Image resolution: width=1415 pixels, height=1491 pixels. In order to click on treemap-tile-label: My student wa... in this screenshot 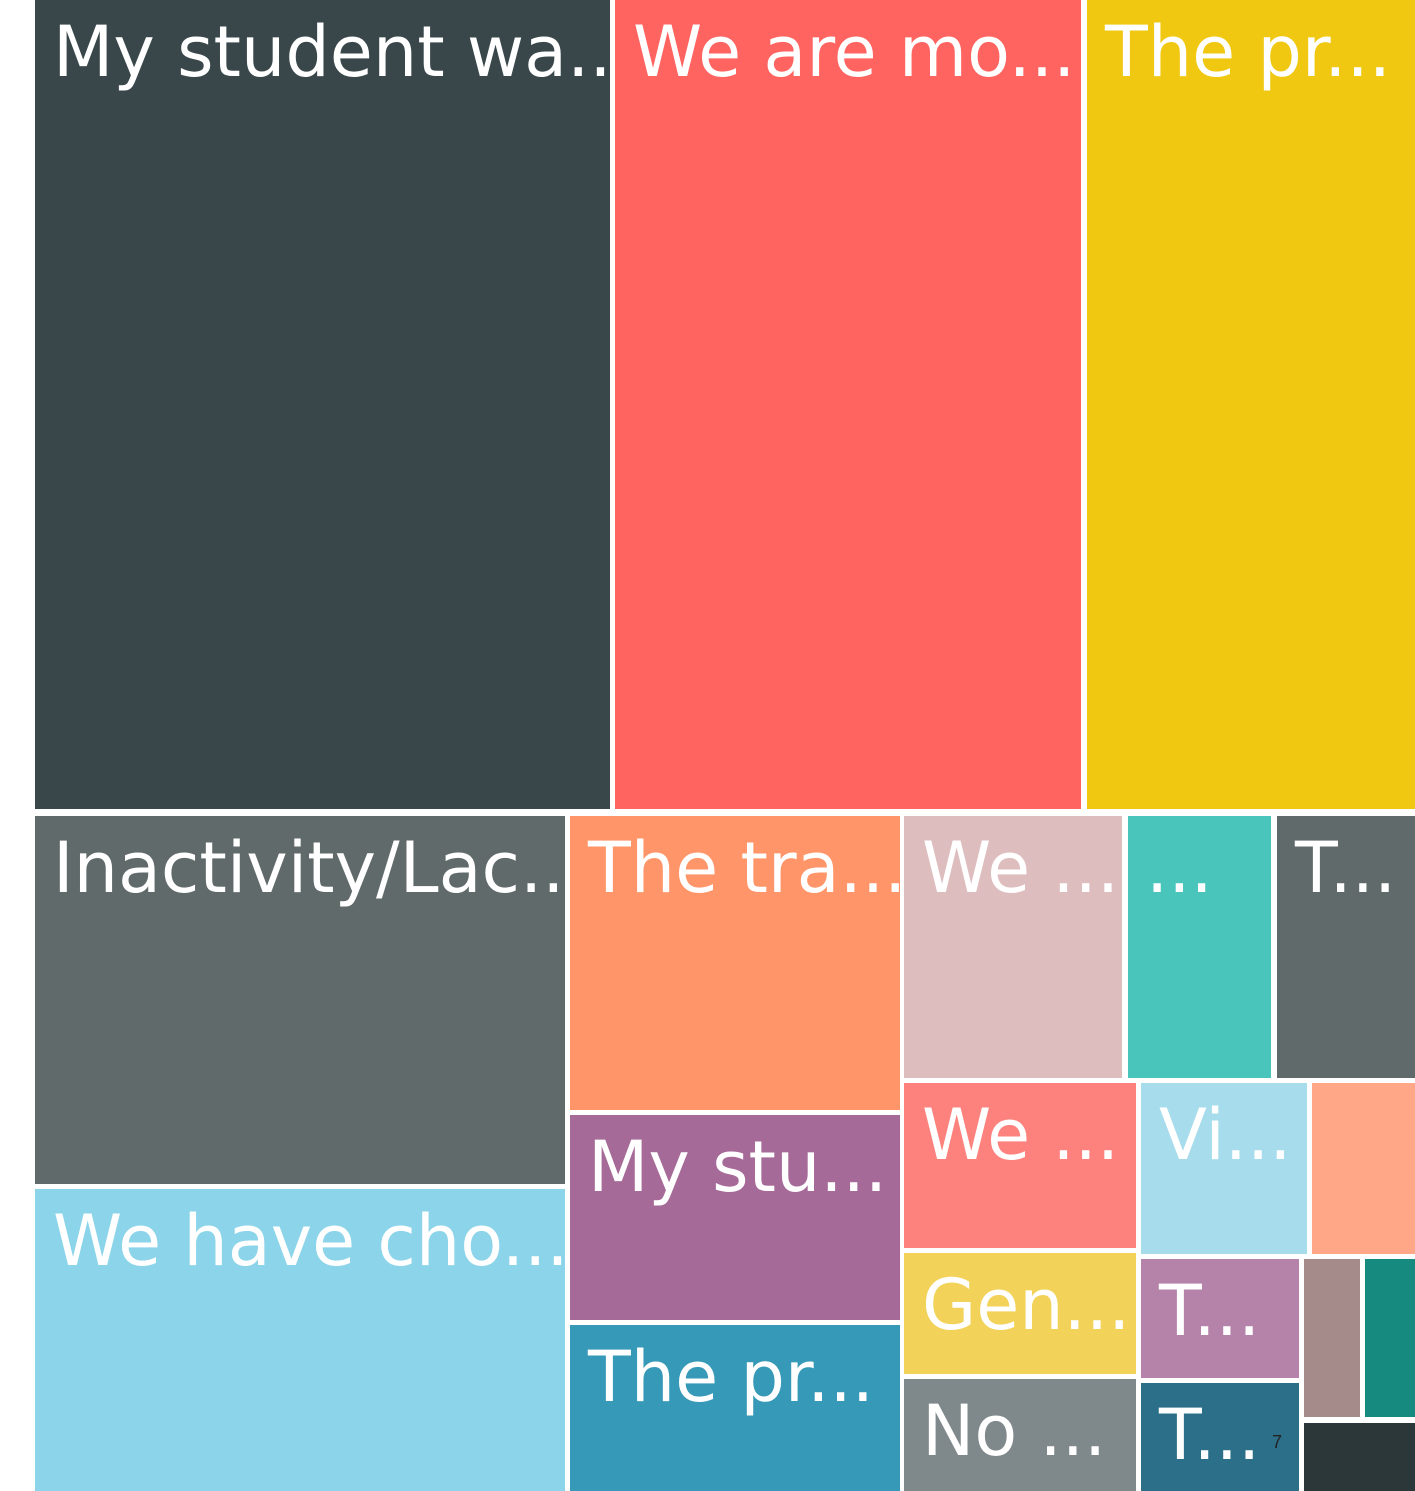, I will do `click(331, 52)`.